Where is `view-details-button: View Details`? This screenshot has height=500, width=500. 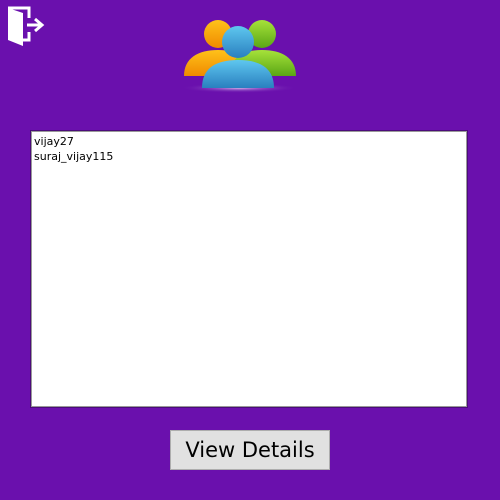 view-details-button: View Details is located at coordinates (250, 450).